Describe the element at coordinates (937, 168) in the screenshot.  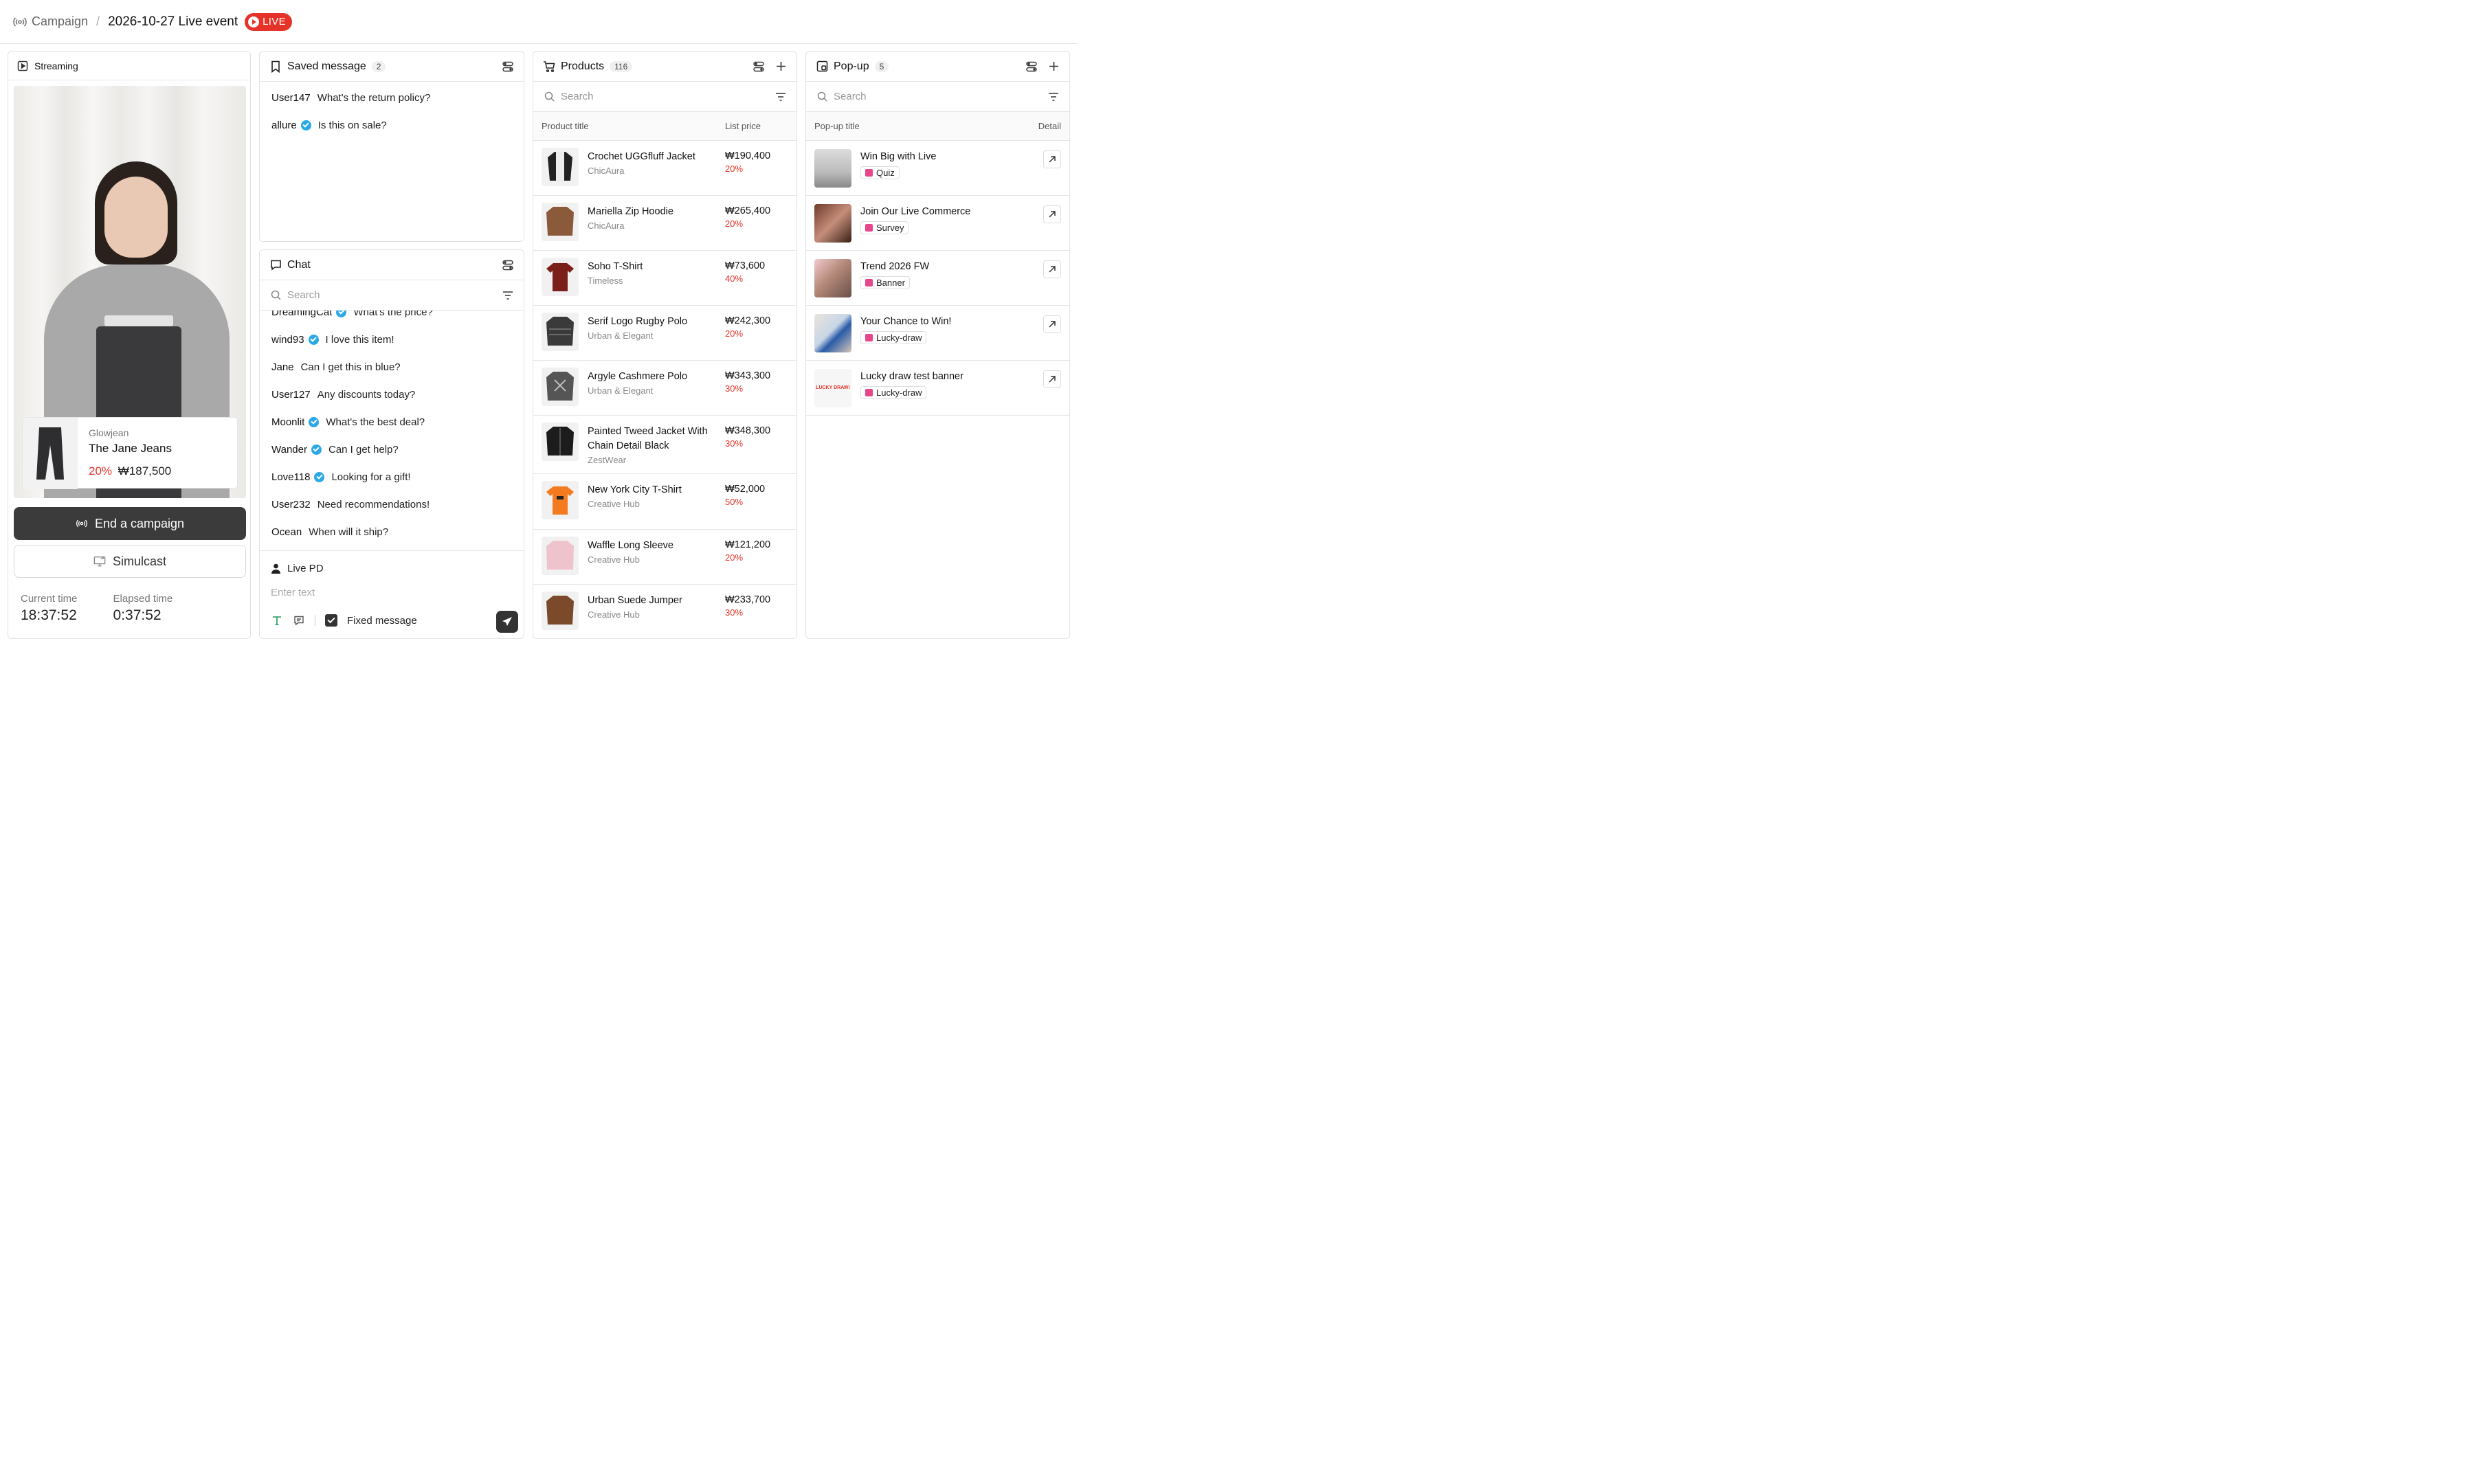
I see `popup-row: Win Big with Live Quiz` at that location.